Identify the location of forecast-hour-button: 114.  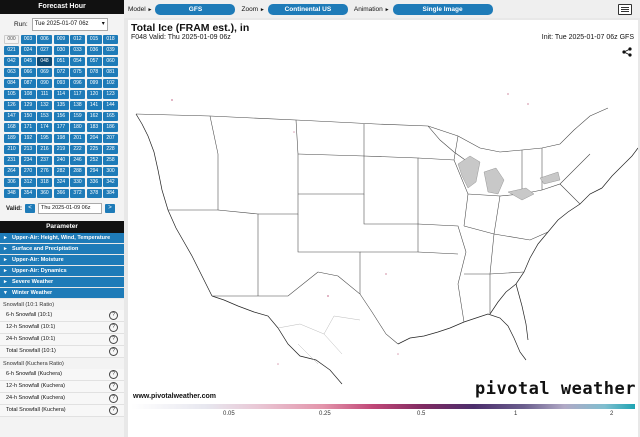
(61, 94).